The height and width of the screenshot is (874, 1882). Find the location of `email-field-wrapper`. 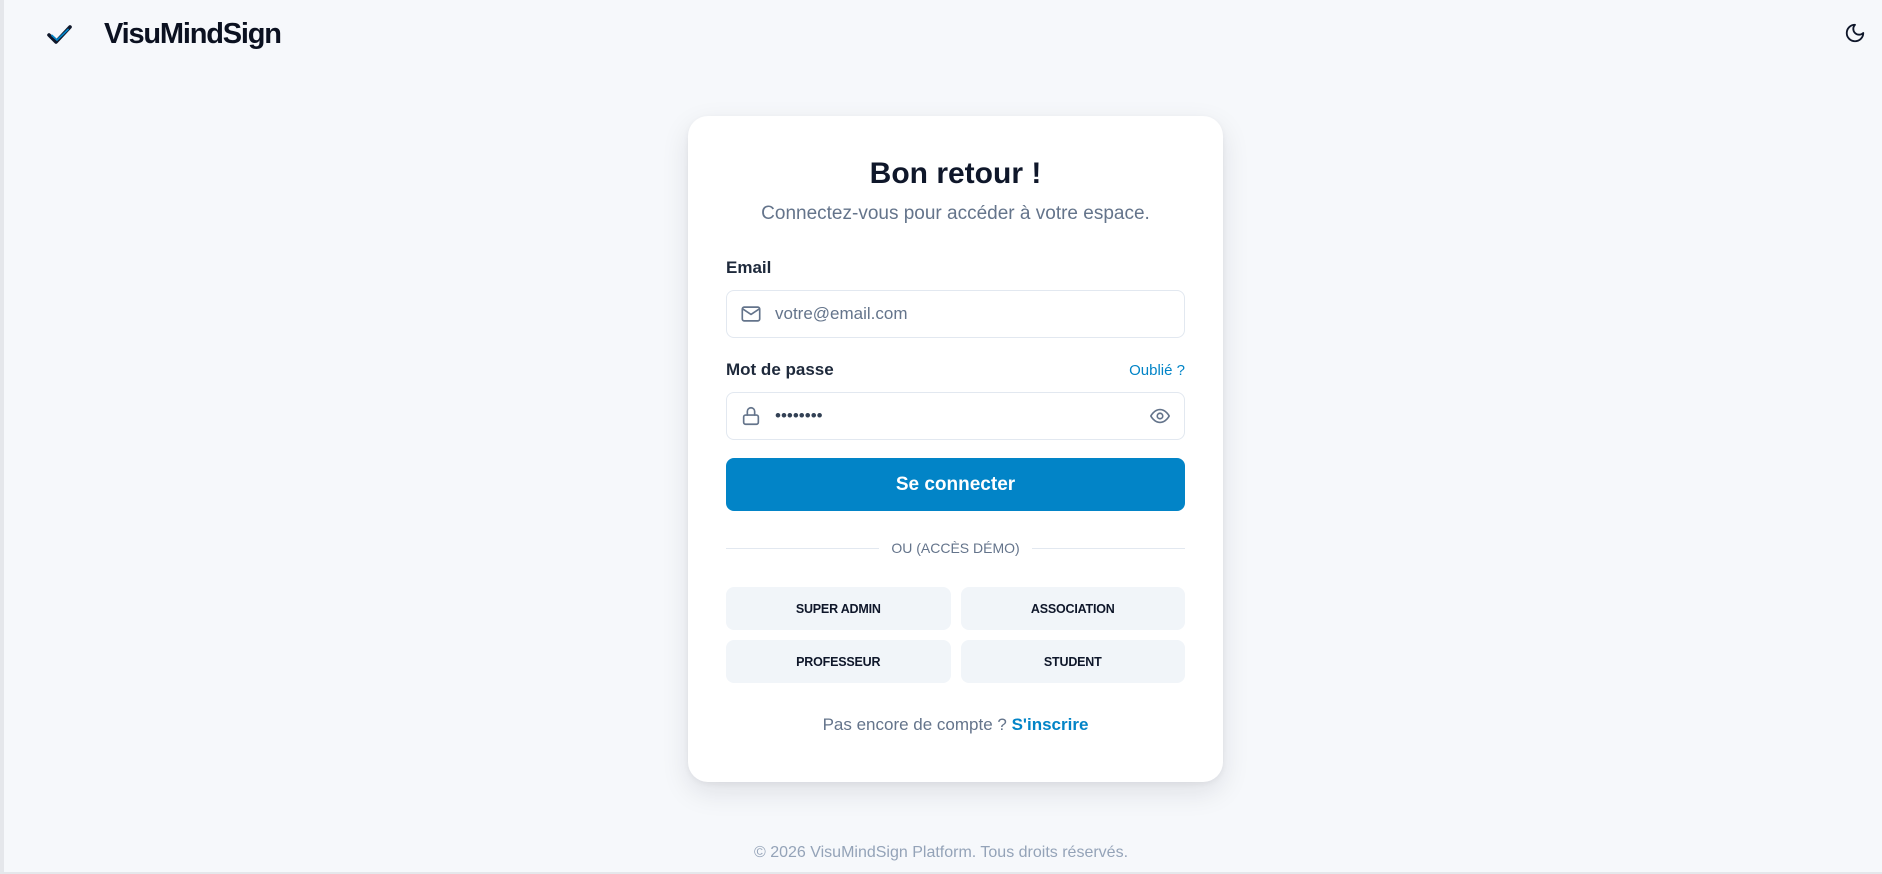

email-field-wrapper is located at coordinates (955, 314).